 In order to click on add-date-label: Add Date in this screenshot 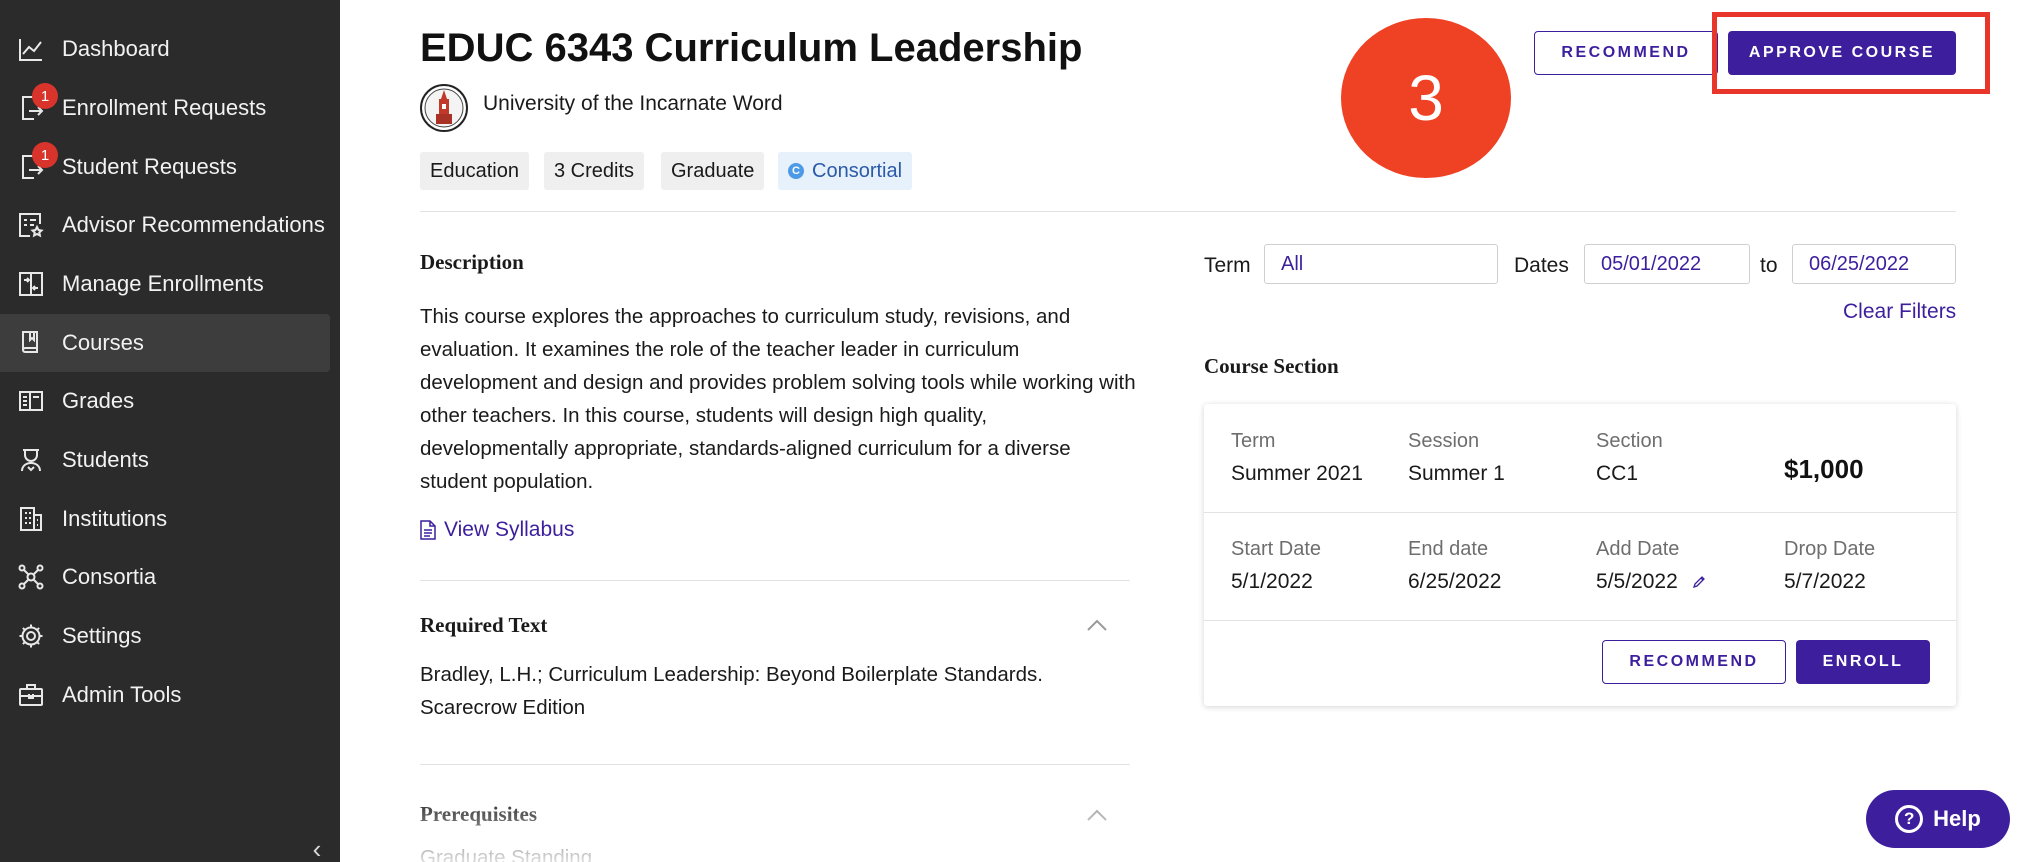, I will do `click(1638, 549)`.